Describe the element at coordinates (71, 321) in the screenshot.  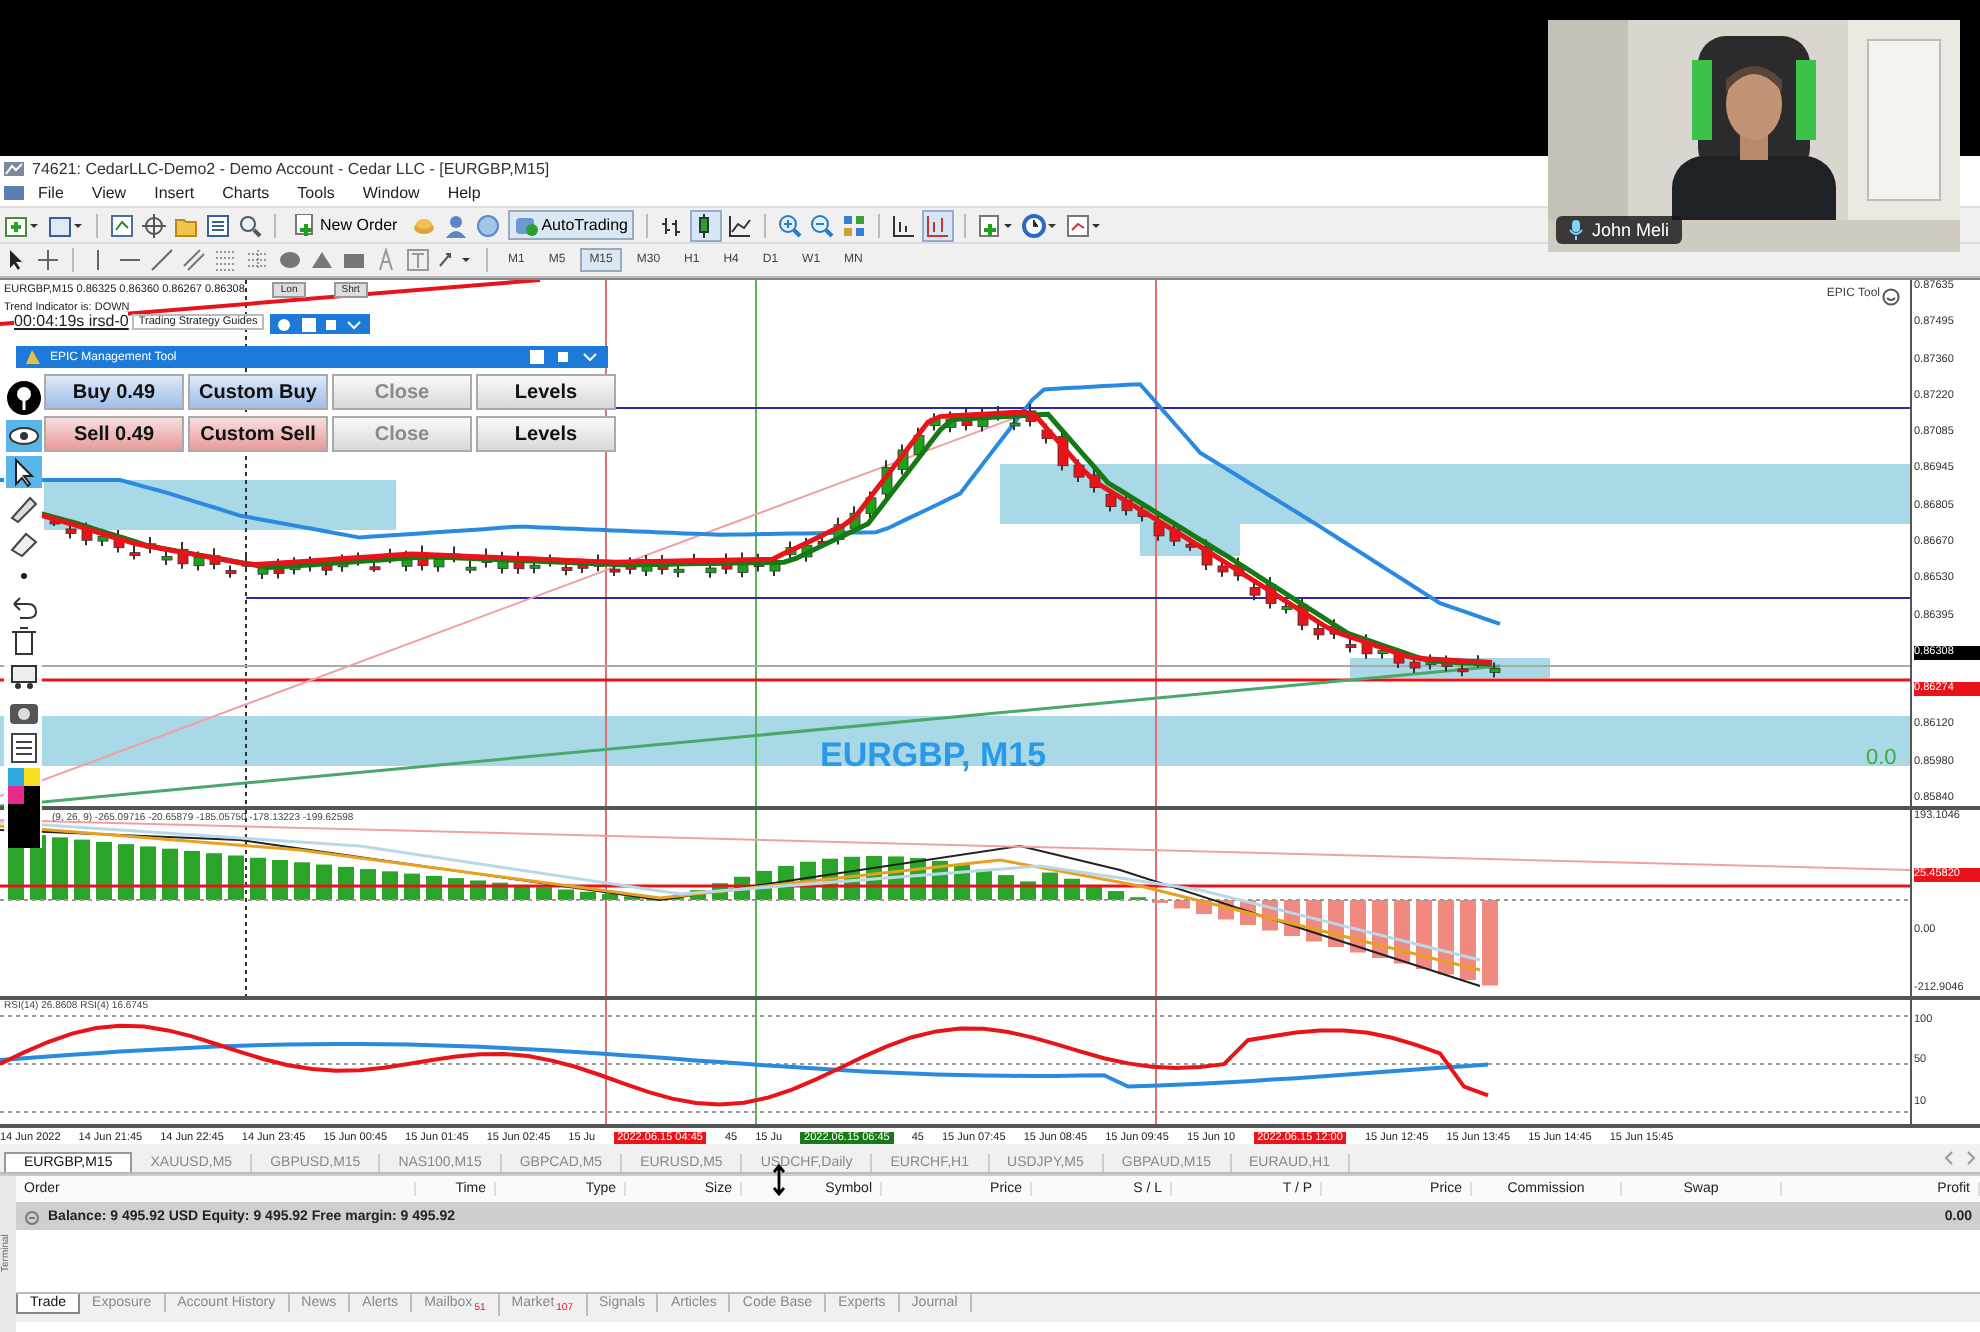
I see `countdown-timer: 00:04:19s irsd-0` at that location.